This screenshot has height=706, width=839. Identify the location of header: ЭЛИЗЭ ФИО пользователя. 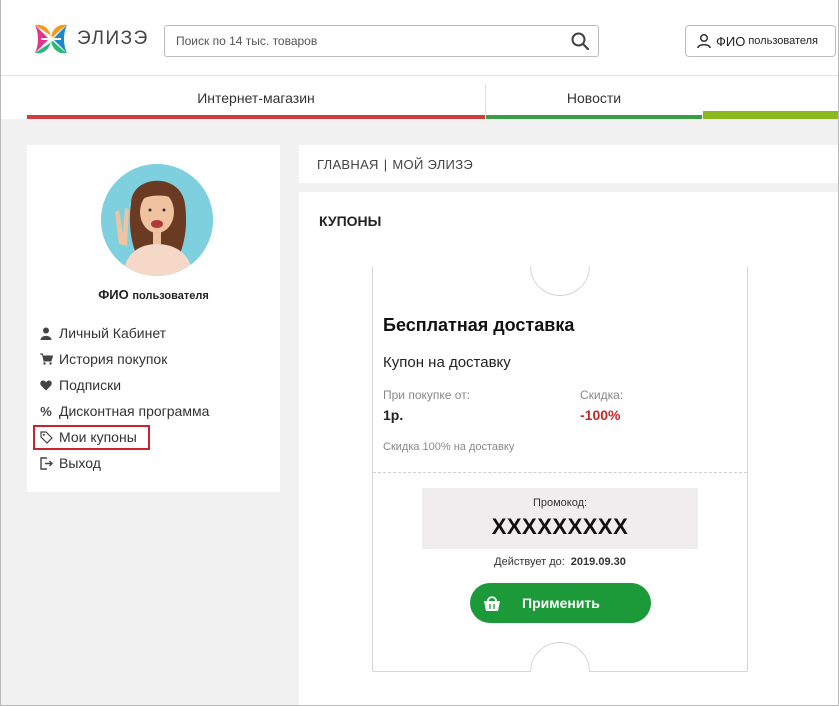
(419, 38).